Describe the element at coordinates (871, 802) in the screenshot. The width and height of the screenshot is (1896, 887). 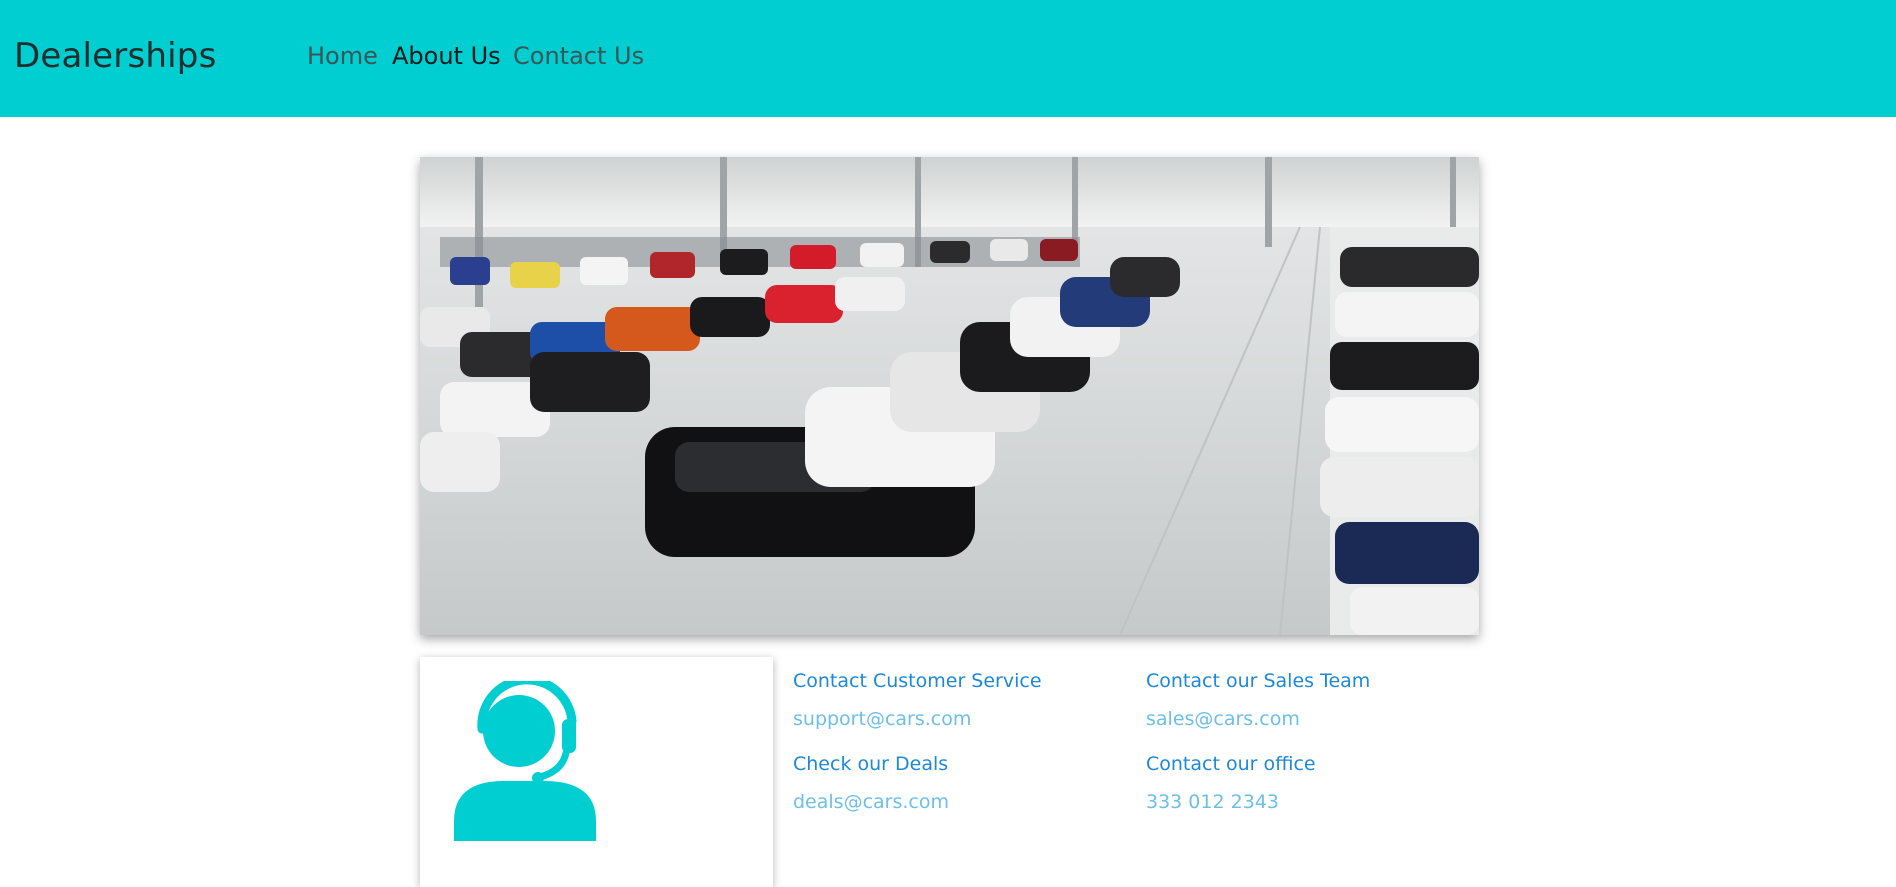
I see `deals-email-link: deals@cars.com` at that location.